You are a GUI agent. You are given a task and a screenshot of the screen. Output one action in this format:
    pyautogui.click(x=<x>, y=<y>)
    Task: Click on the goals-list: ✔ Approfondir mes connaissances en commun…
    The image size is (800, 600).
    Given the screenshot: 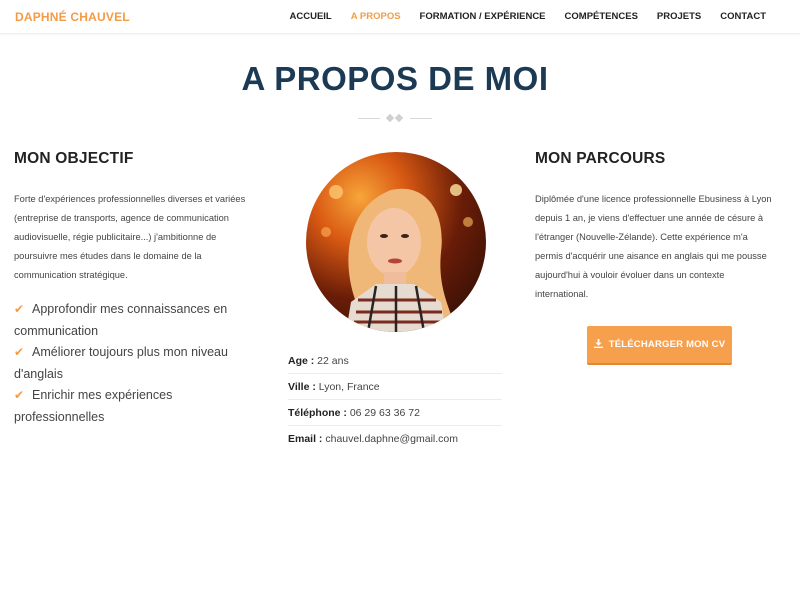 What is the action you would take?
    pyautogui.click(x=134, y=363)
    